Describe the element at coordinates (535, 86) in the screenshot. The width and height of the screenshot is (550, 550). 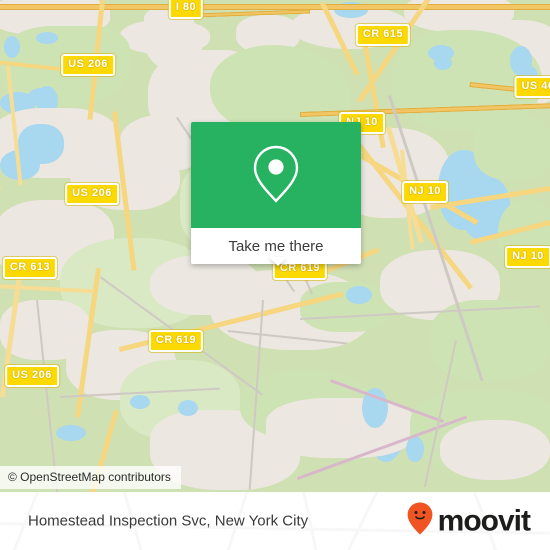
I see `road-shield-label: US 46` at that location.